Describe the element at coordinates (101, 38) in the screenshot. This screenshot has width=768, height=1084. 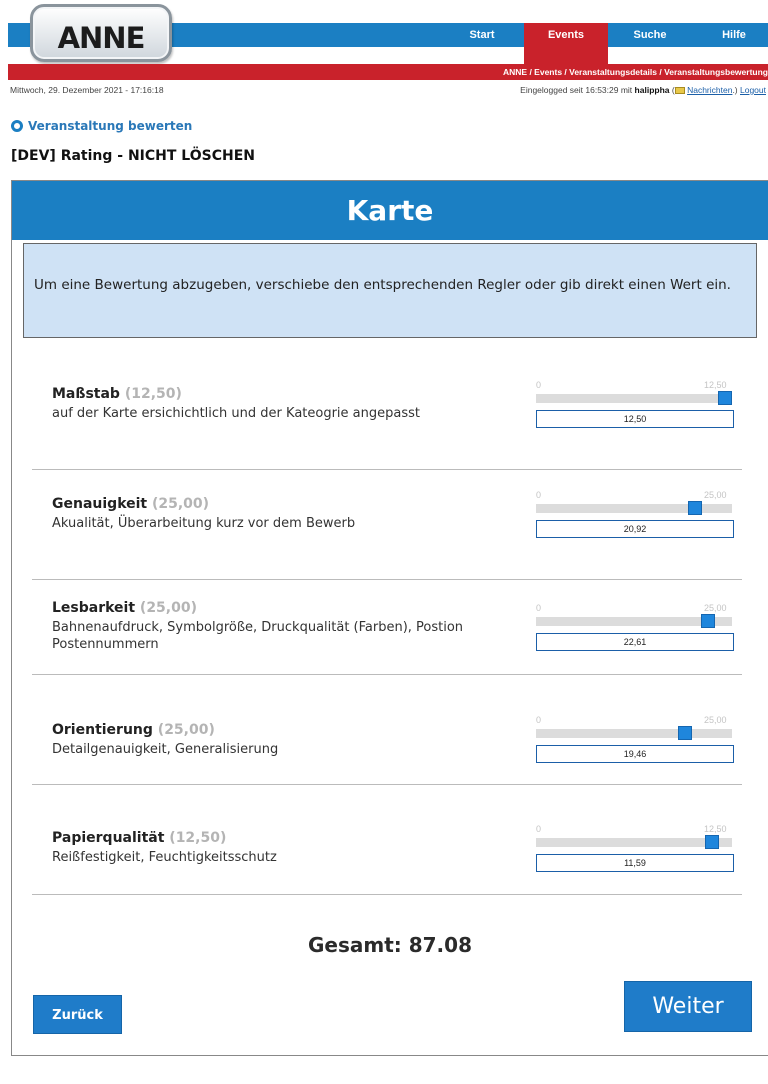
I see `logo-text: ANNE` at that location.